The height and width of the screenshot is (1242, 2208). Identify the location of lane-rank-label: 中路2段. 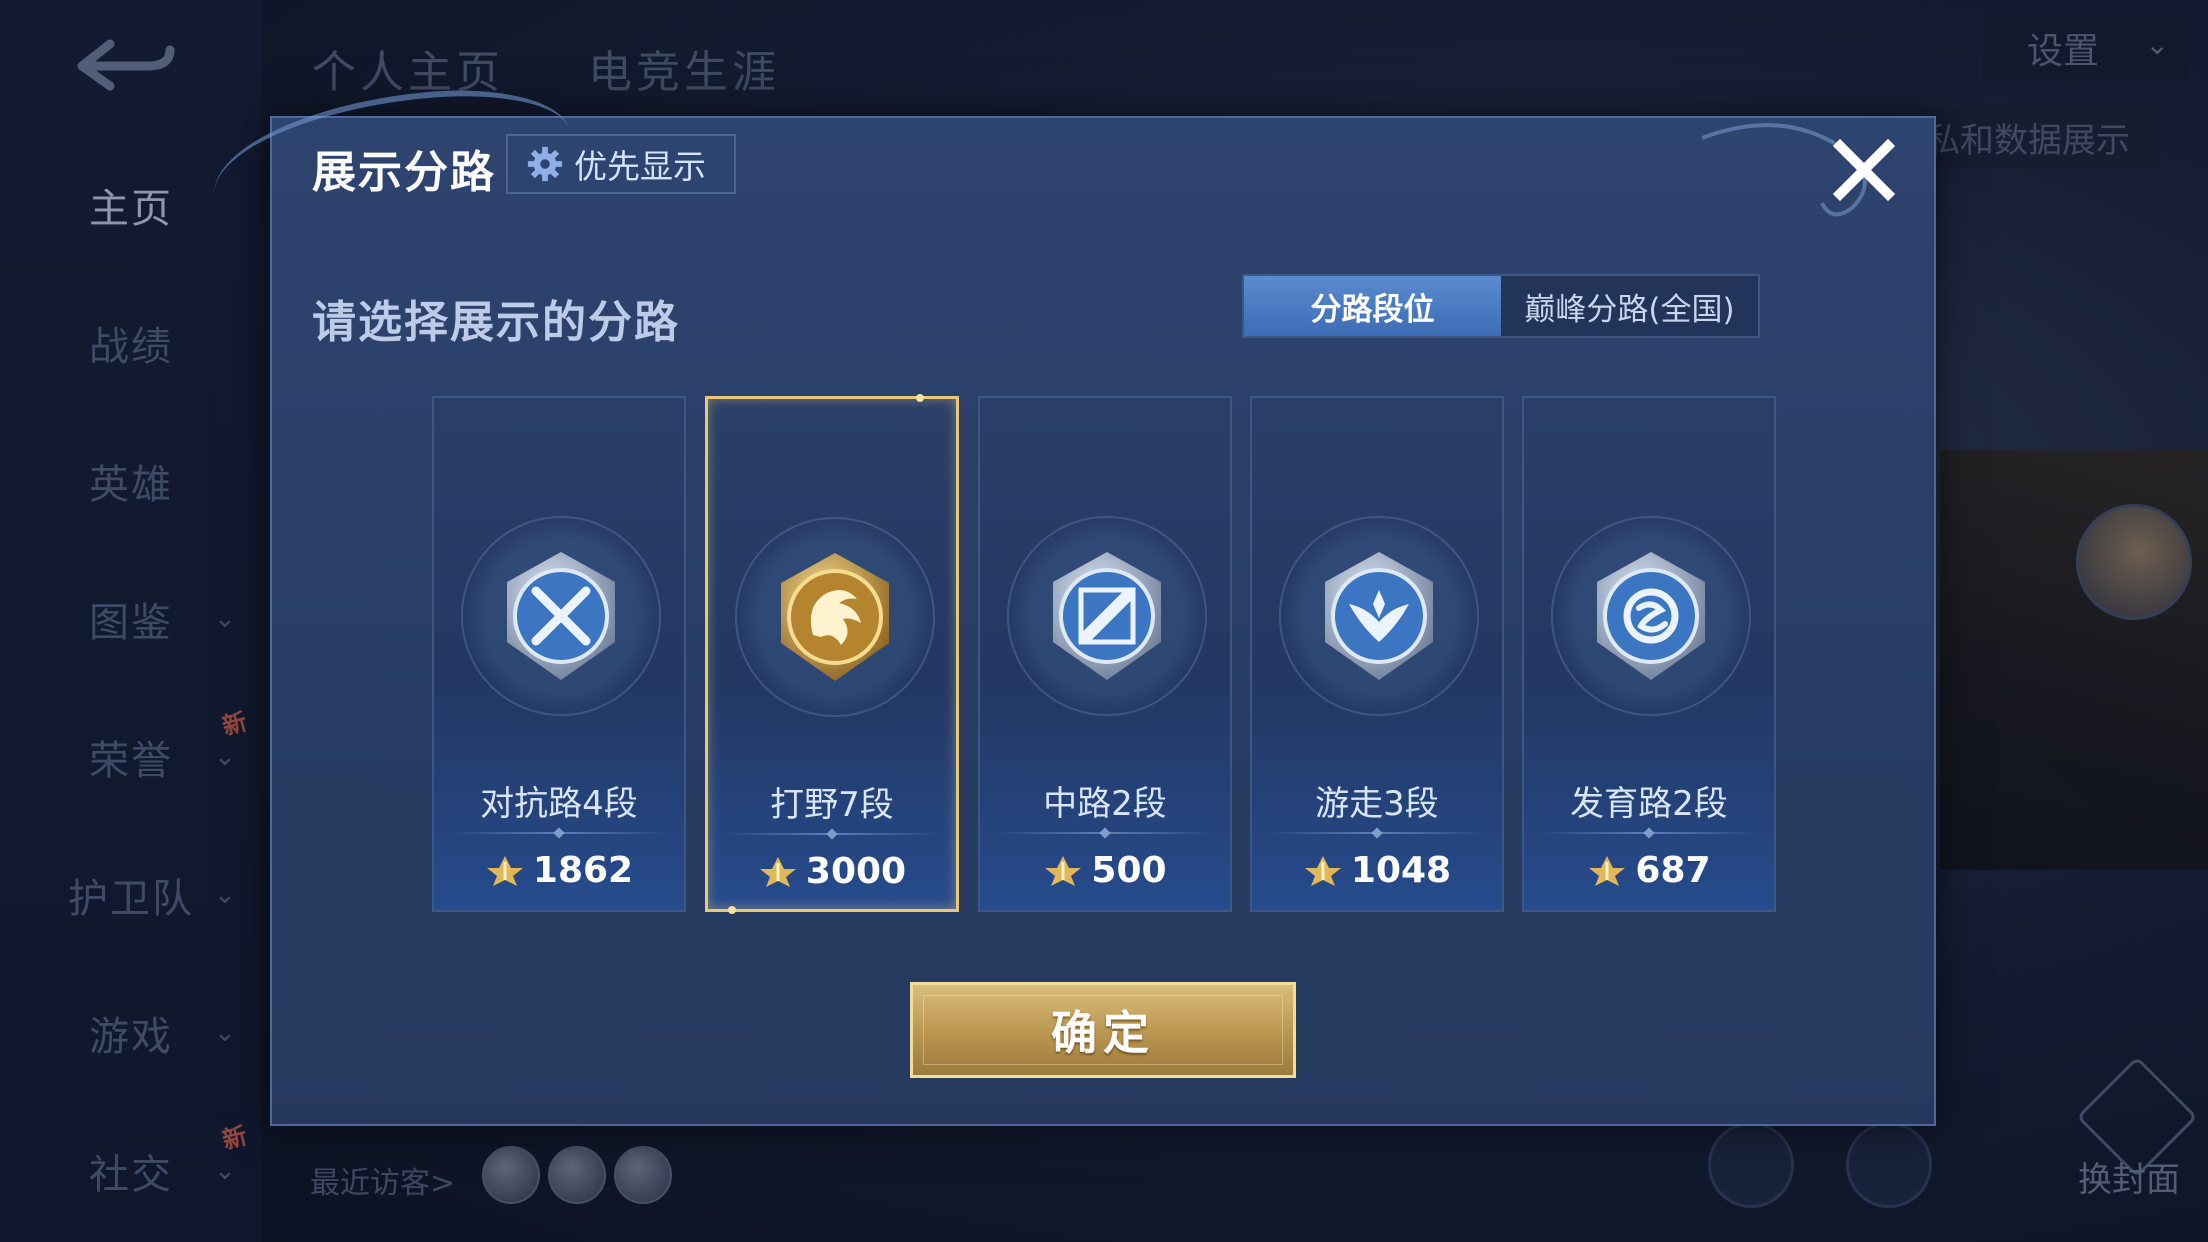
(1105, 804).